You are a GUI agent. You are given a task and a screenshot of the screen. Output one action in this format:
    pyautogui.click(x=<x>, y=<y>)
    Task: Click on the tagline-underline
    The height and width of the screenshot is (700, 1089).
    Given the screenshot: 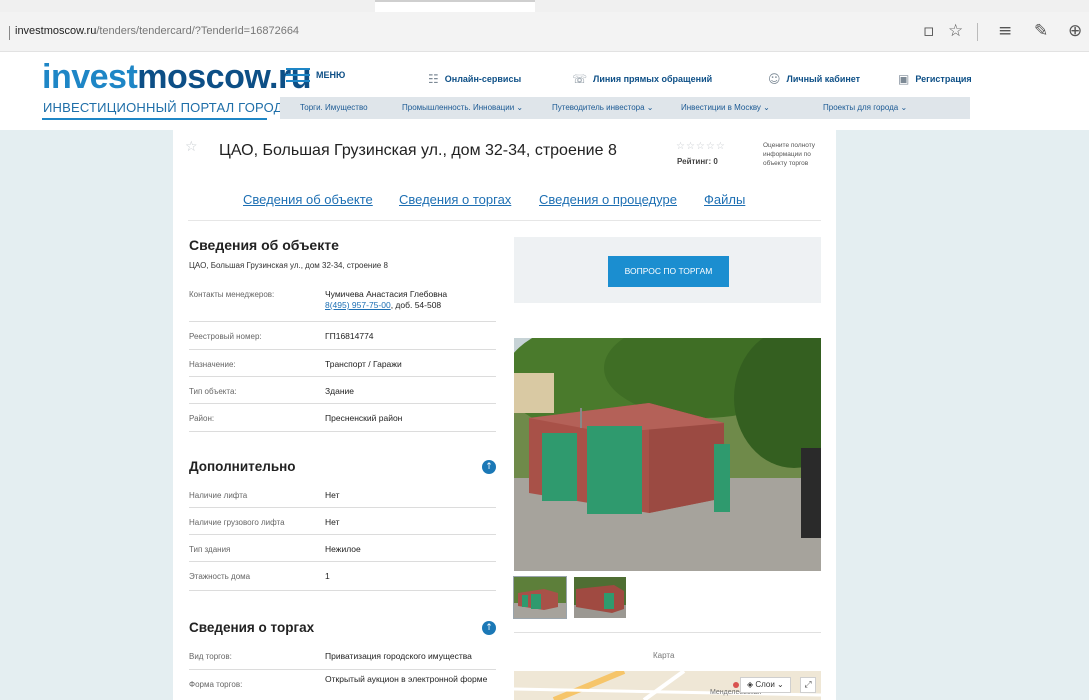 What is the action you would take?
    pyautogui.click(x=154, y=119)
    